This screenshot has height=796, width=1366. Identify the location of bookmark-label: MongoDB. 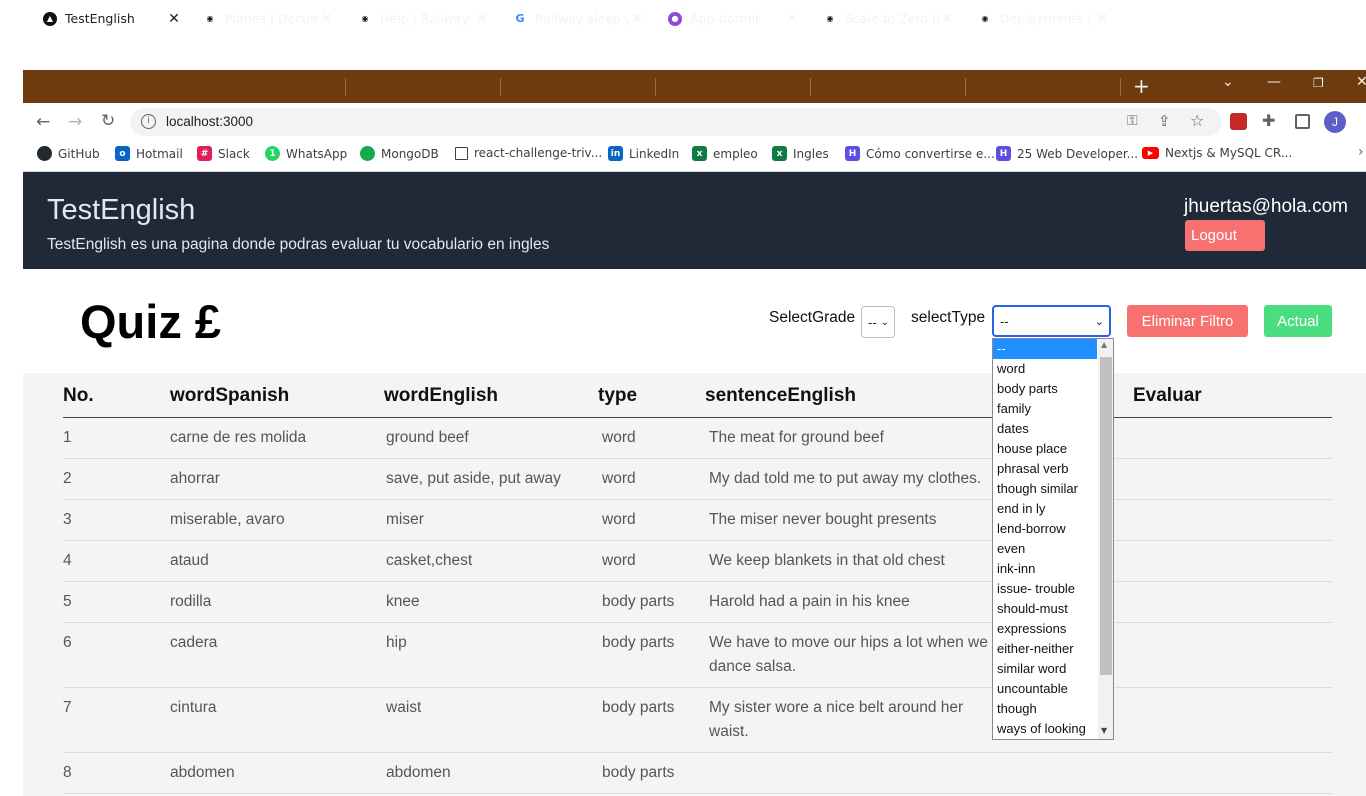
(410, 153).